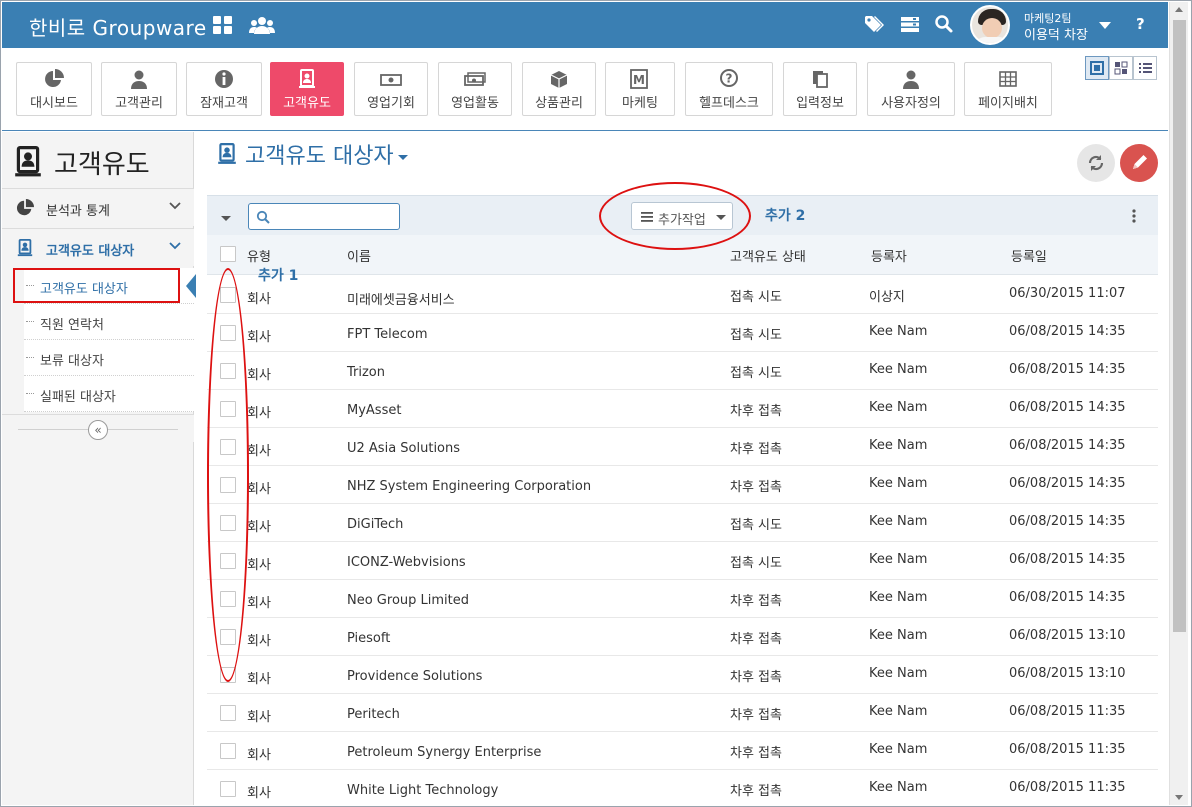 This screenshot has height=807, width=1192. What do you see at coordinates (98, 207) in the screenshot?
I see `sidebar-section-analytics: 분석과 통계` at bounding box center [98, 207].